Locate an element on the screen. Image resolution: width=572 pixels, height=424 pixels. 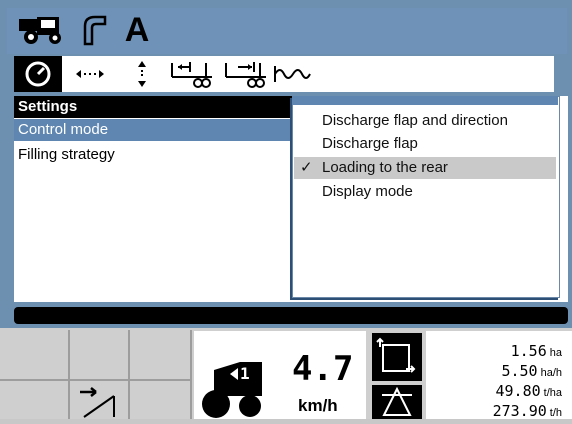
gear-label: 1 is located at coordinates (245, 373).